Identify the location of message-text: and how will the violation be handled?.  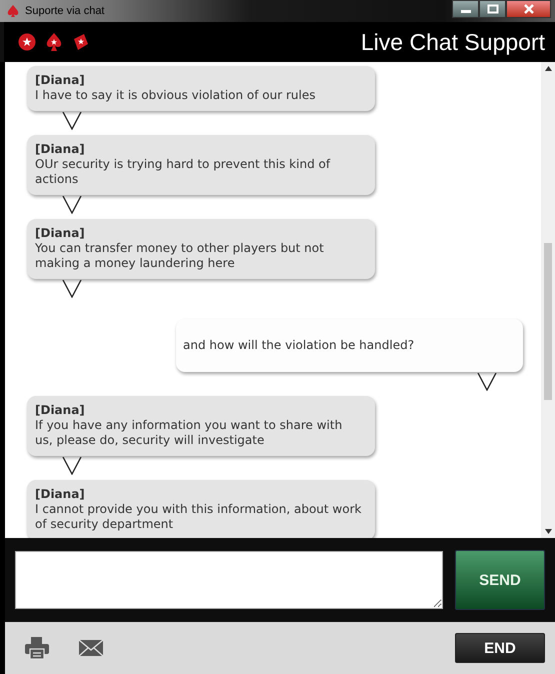
(299, 345).